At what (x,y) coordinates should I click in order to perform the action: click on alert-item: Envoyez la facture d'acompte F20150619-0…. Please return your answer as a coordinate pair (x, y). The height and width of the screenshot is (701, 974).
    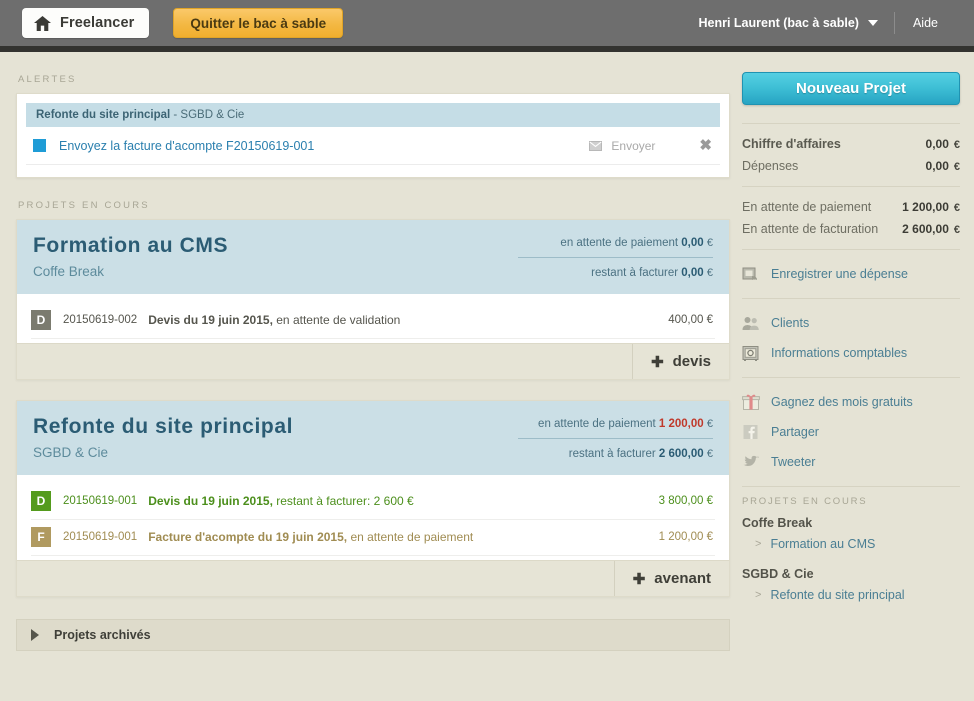
    Looking at the image, I should click on (373, 146).